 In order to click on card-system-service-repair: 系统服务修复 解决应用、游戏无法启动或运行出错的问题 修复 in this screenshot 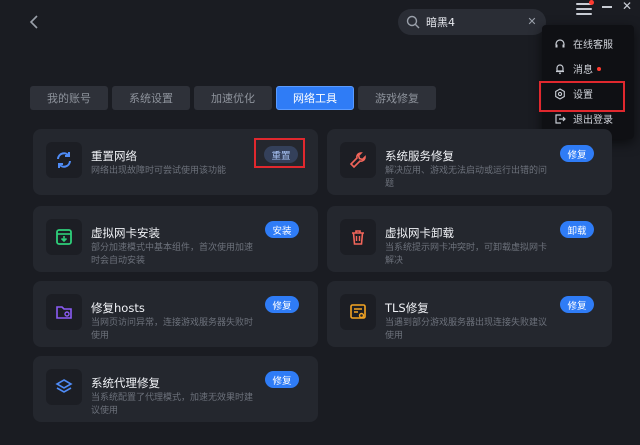, I will do `click(469, 162)`.